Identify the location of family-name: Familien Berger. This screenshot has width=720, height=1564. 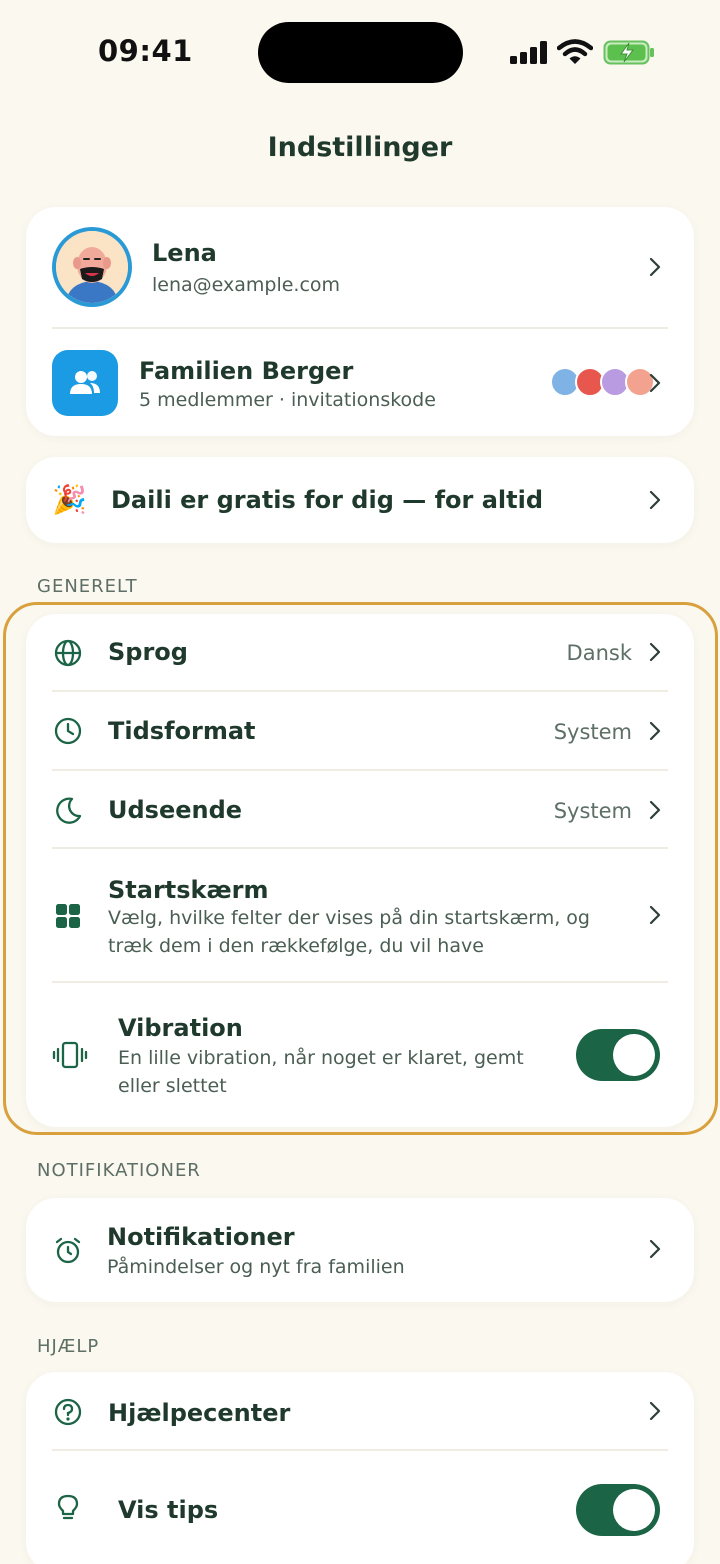
(246, 371).